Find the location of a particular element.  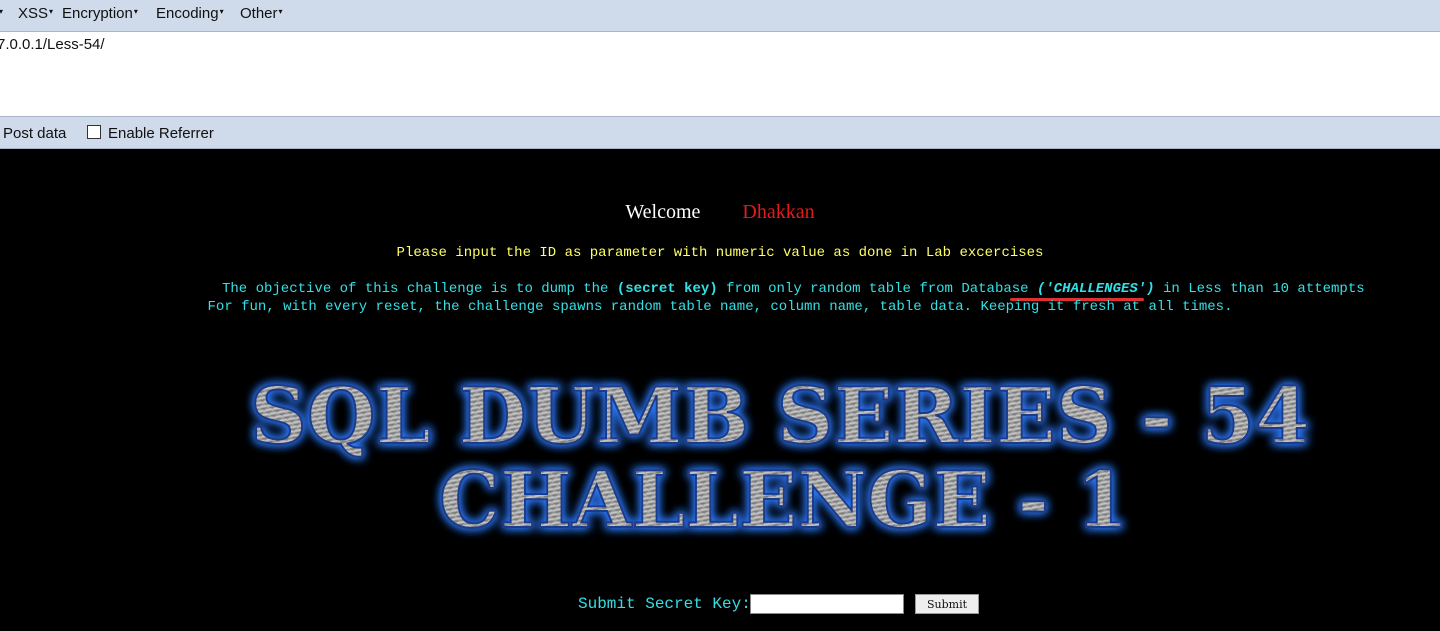

menu-other: Other▾ is located at coordinates (261, 13).